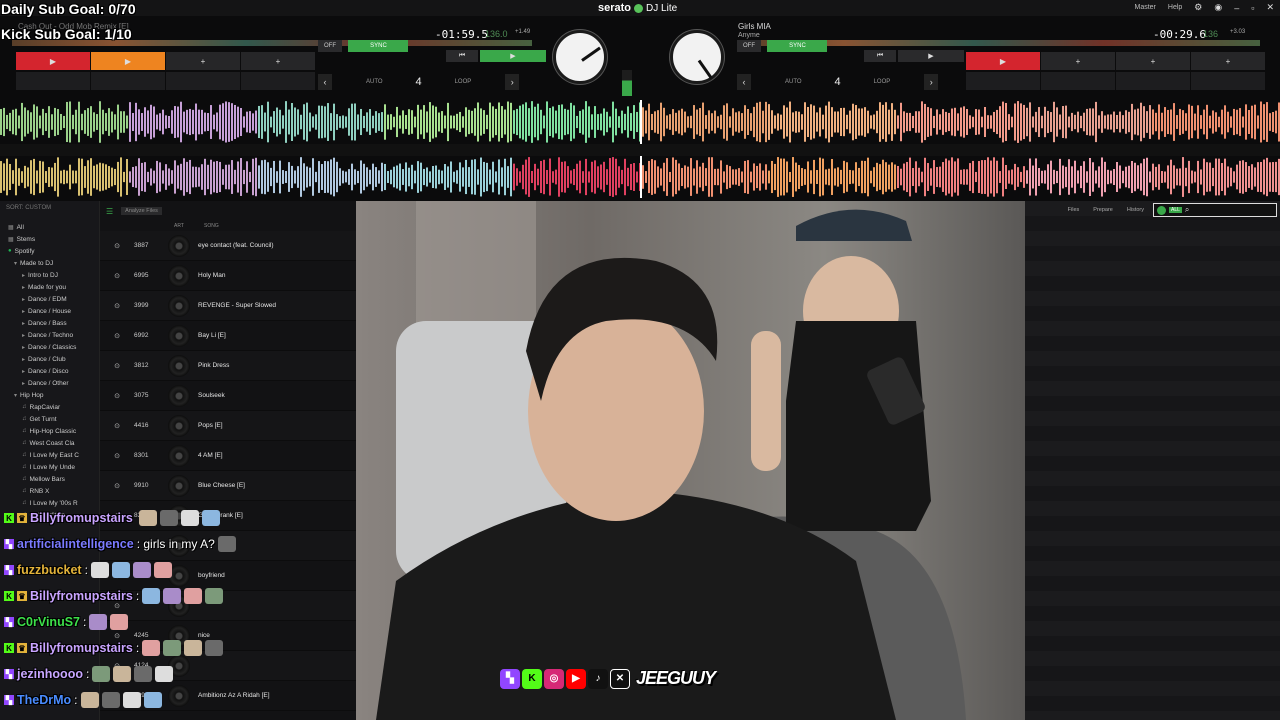 Image resolution: width=1280 pixels, height=720 pixels. I want to click on maximize-icon: ▫, so click(1252, 8).